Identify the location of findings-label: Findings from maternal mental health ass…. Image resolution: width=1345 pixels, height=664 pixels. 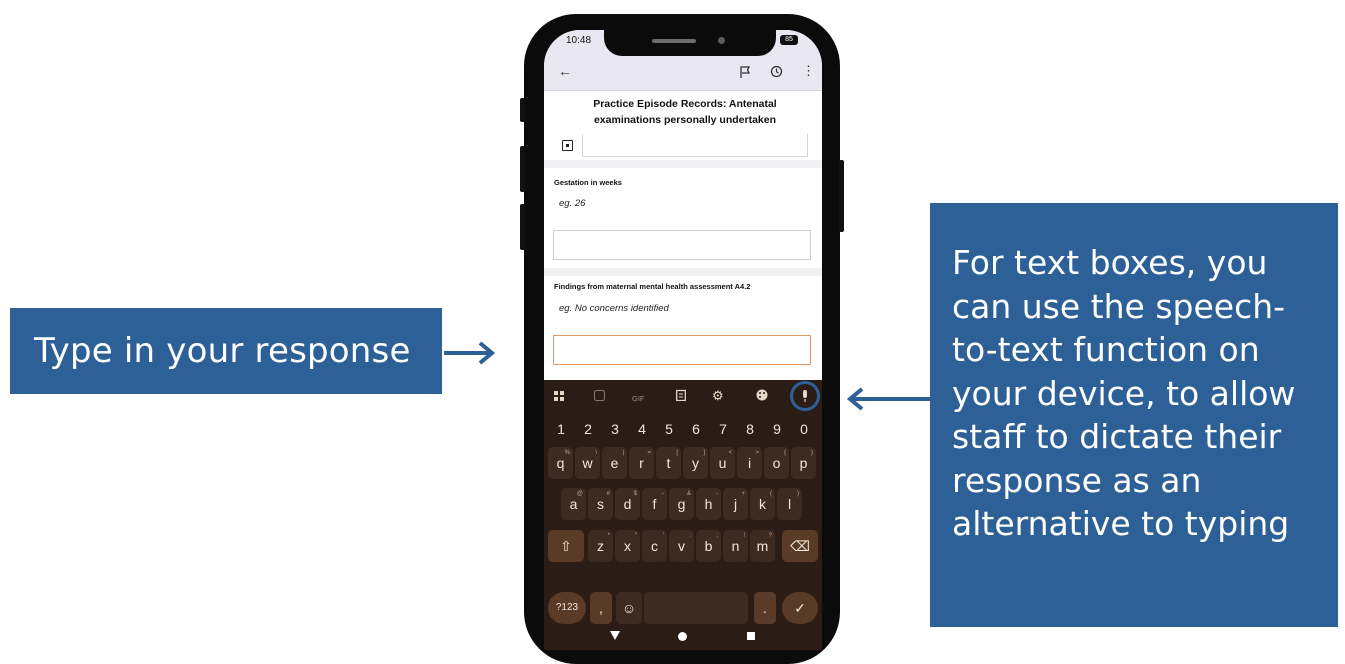
(652, 286).